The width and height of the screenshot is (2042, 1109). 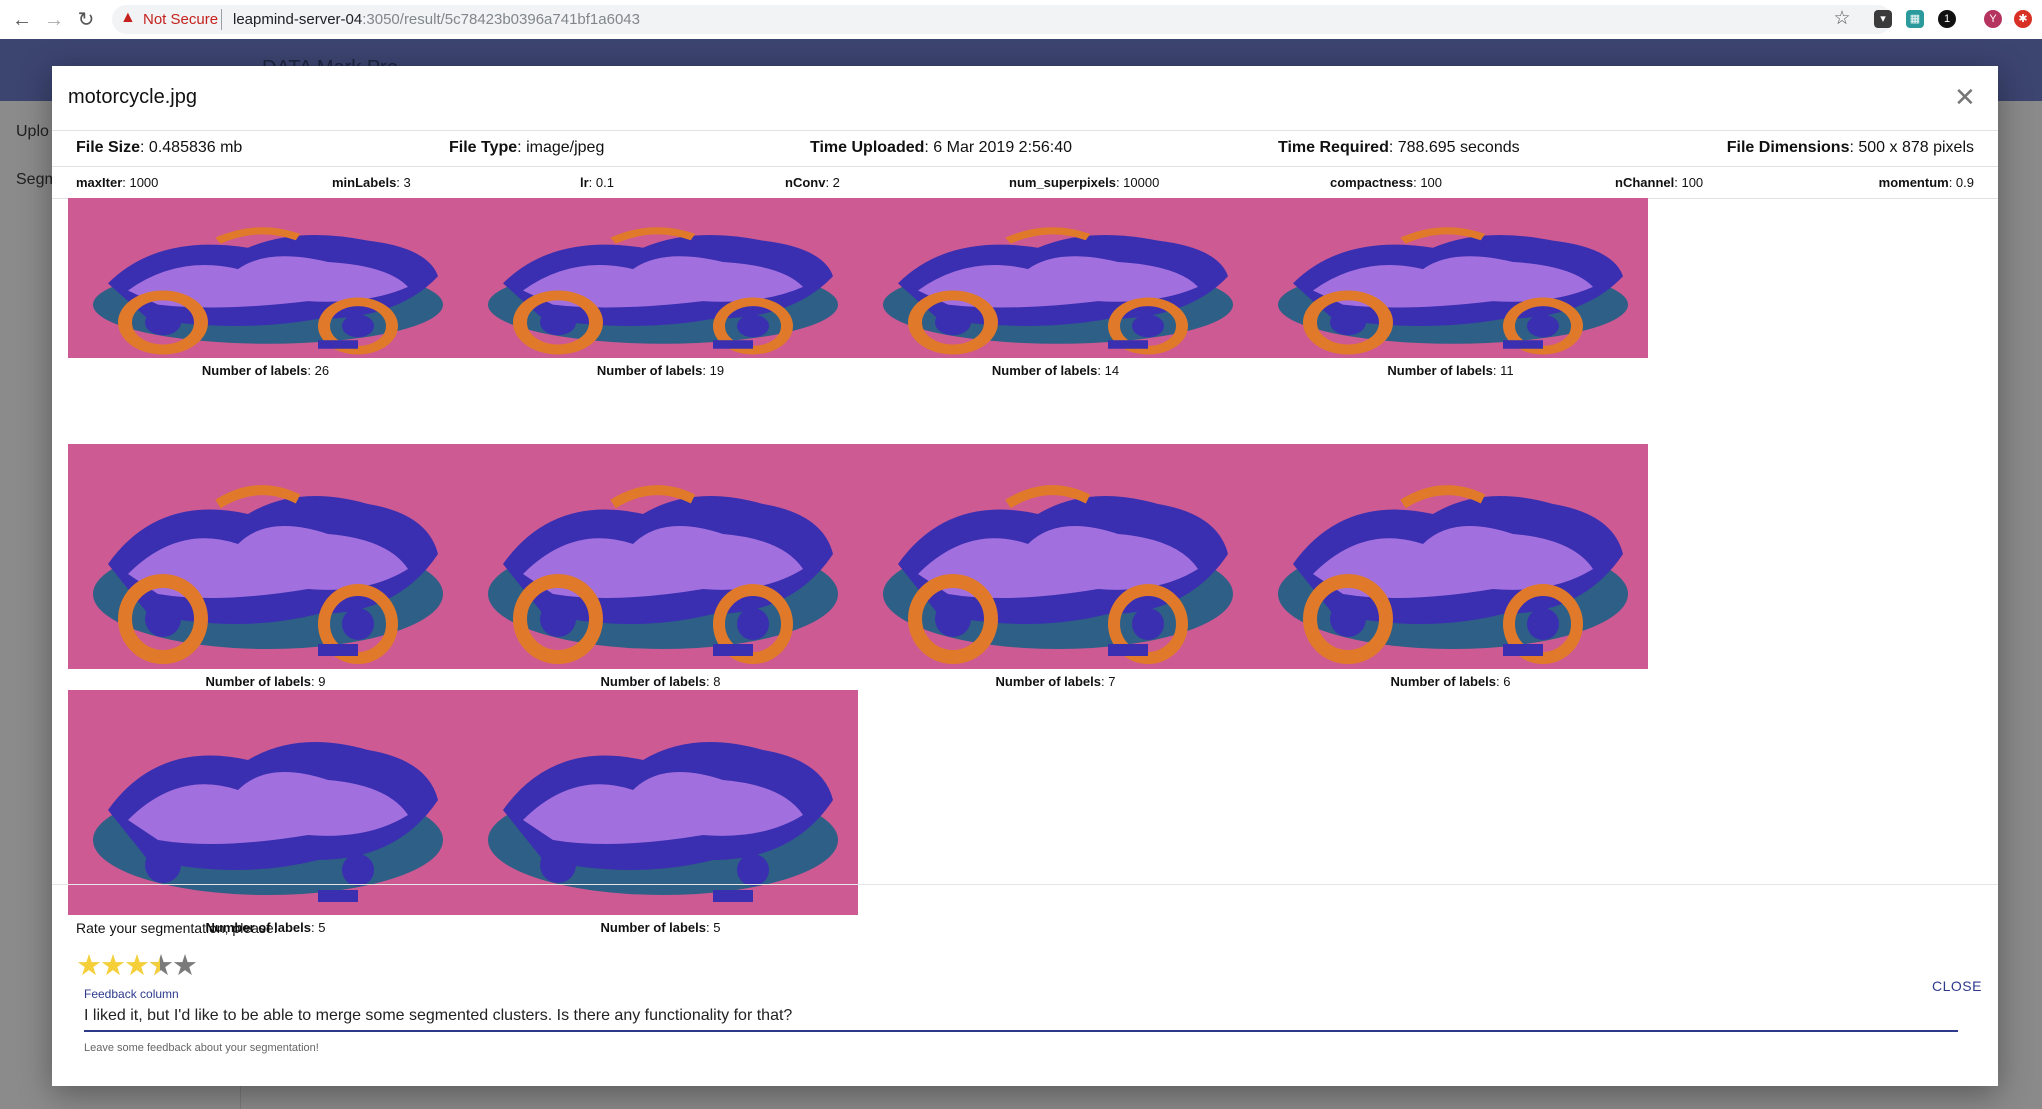 I want to click on address-separator, so click(x=221, y=19).